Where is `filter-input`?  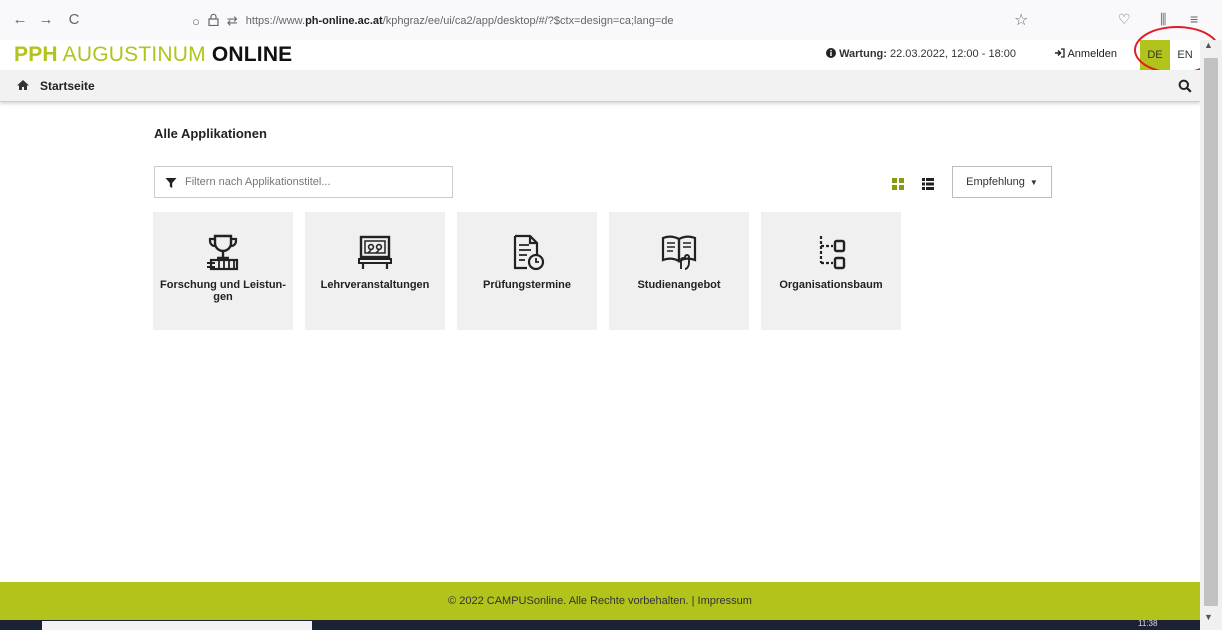 filter-input is located at coordinates (315, 182).